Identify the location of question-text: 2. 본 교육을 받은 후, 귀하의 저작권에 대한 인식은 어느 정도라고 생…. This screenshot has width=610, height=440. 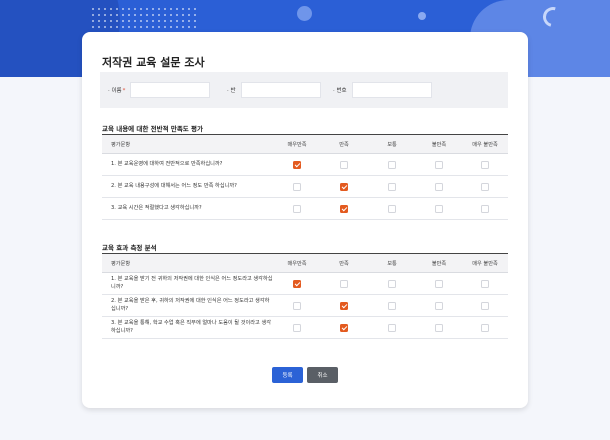
(188, 305).